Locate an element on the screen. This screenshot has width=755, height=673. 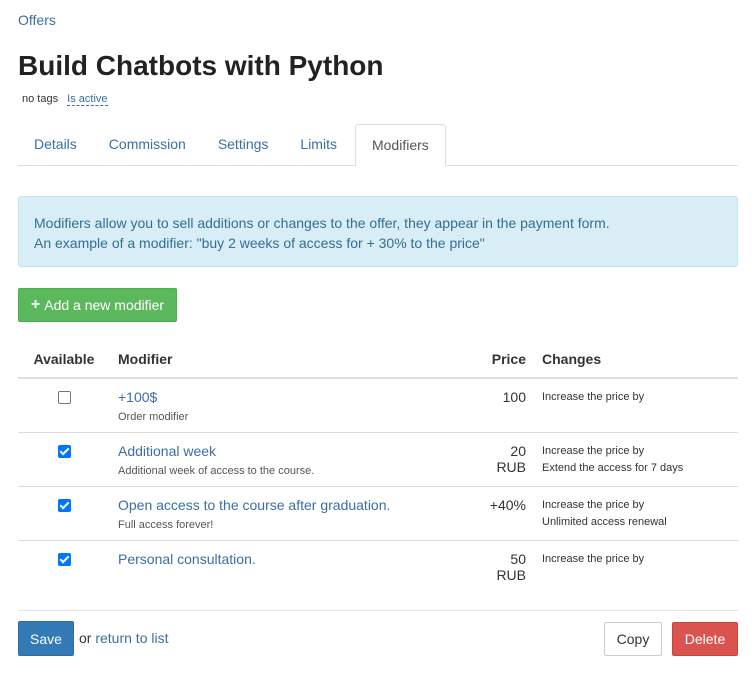
modifier-name-link: Personal consultation. is located at coordinates (290, 559).